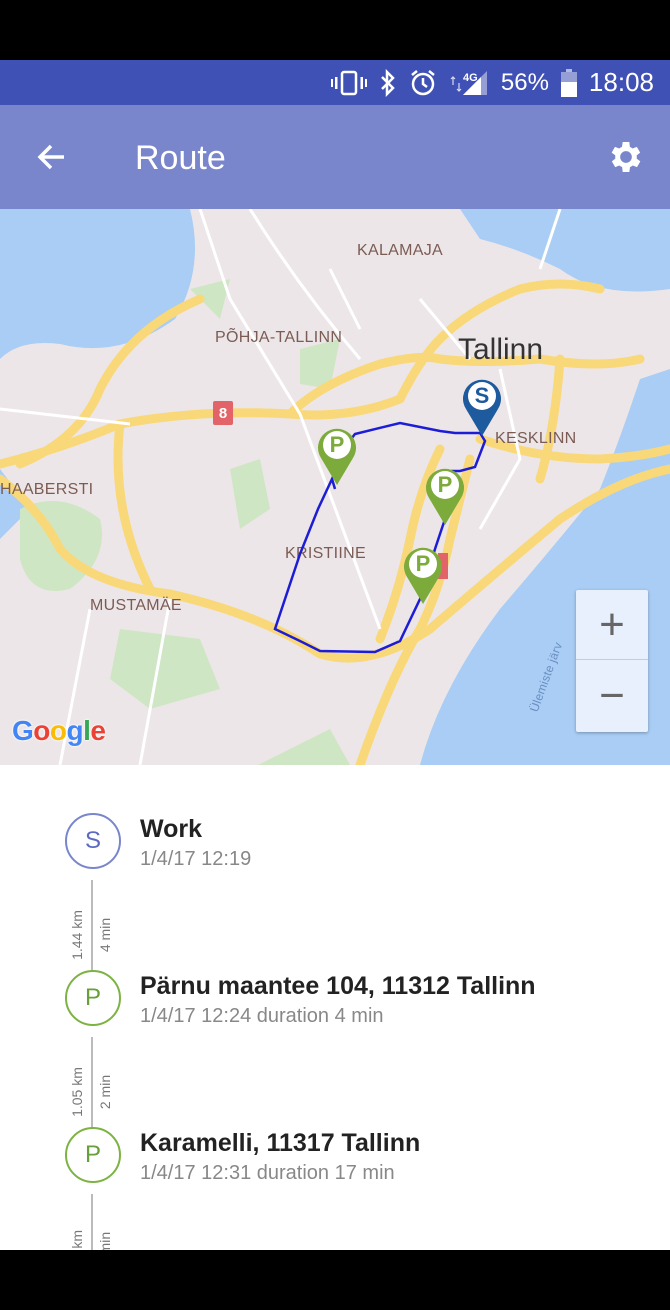 The image size is (670, 1310). I want to click on google-letter: G, so click(23, 730).